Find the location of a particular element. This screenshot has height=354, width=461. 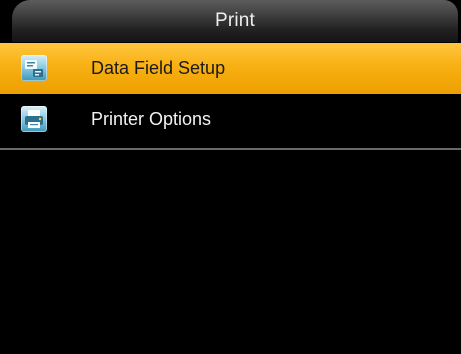

menu-item-label: Printer Options is located at coordinates (151, 119).